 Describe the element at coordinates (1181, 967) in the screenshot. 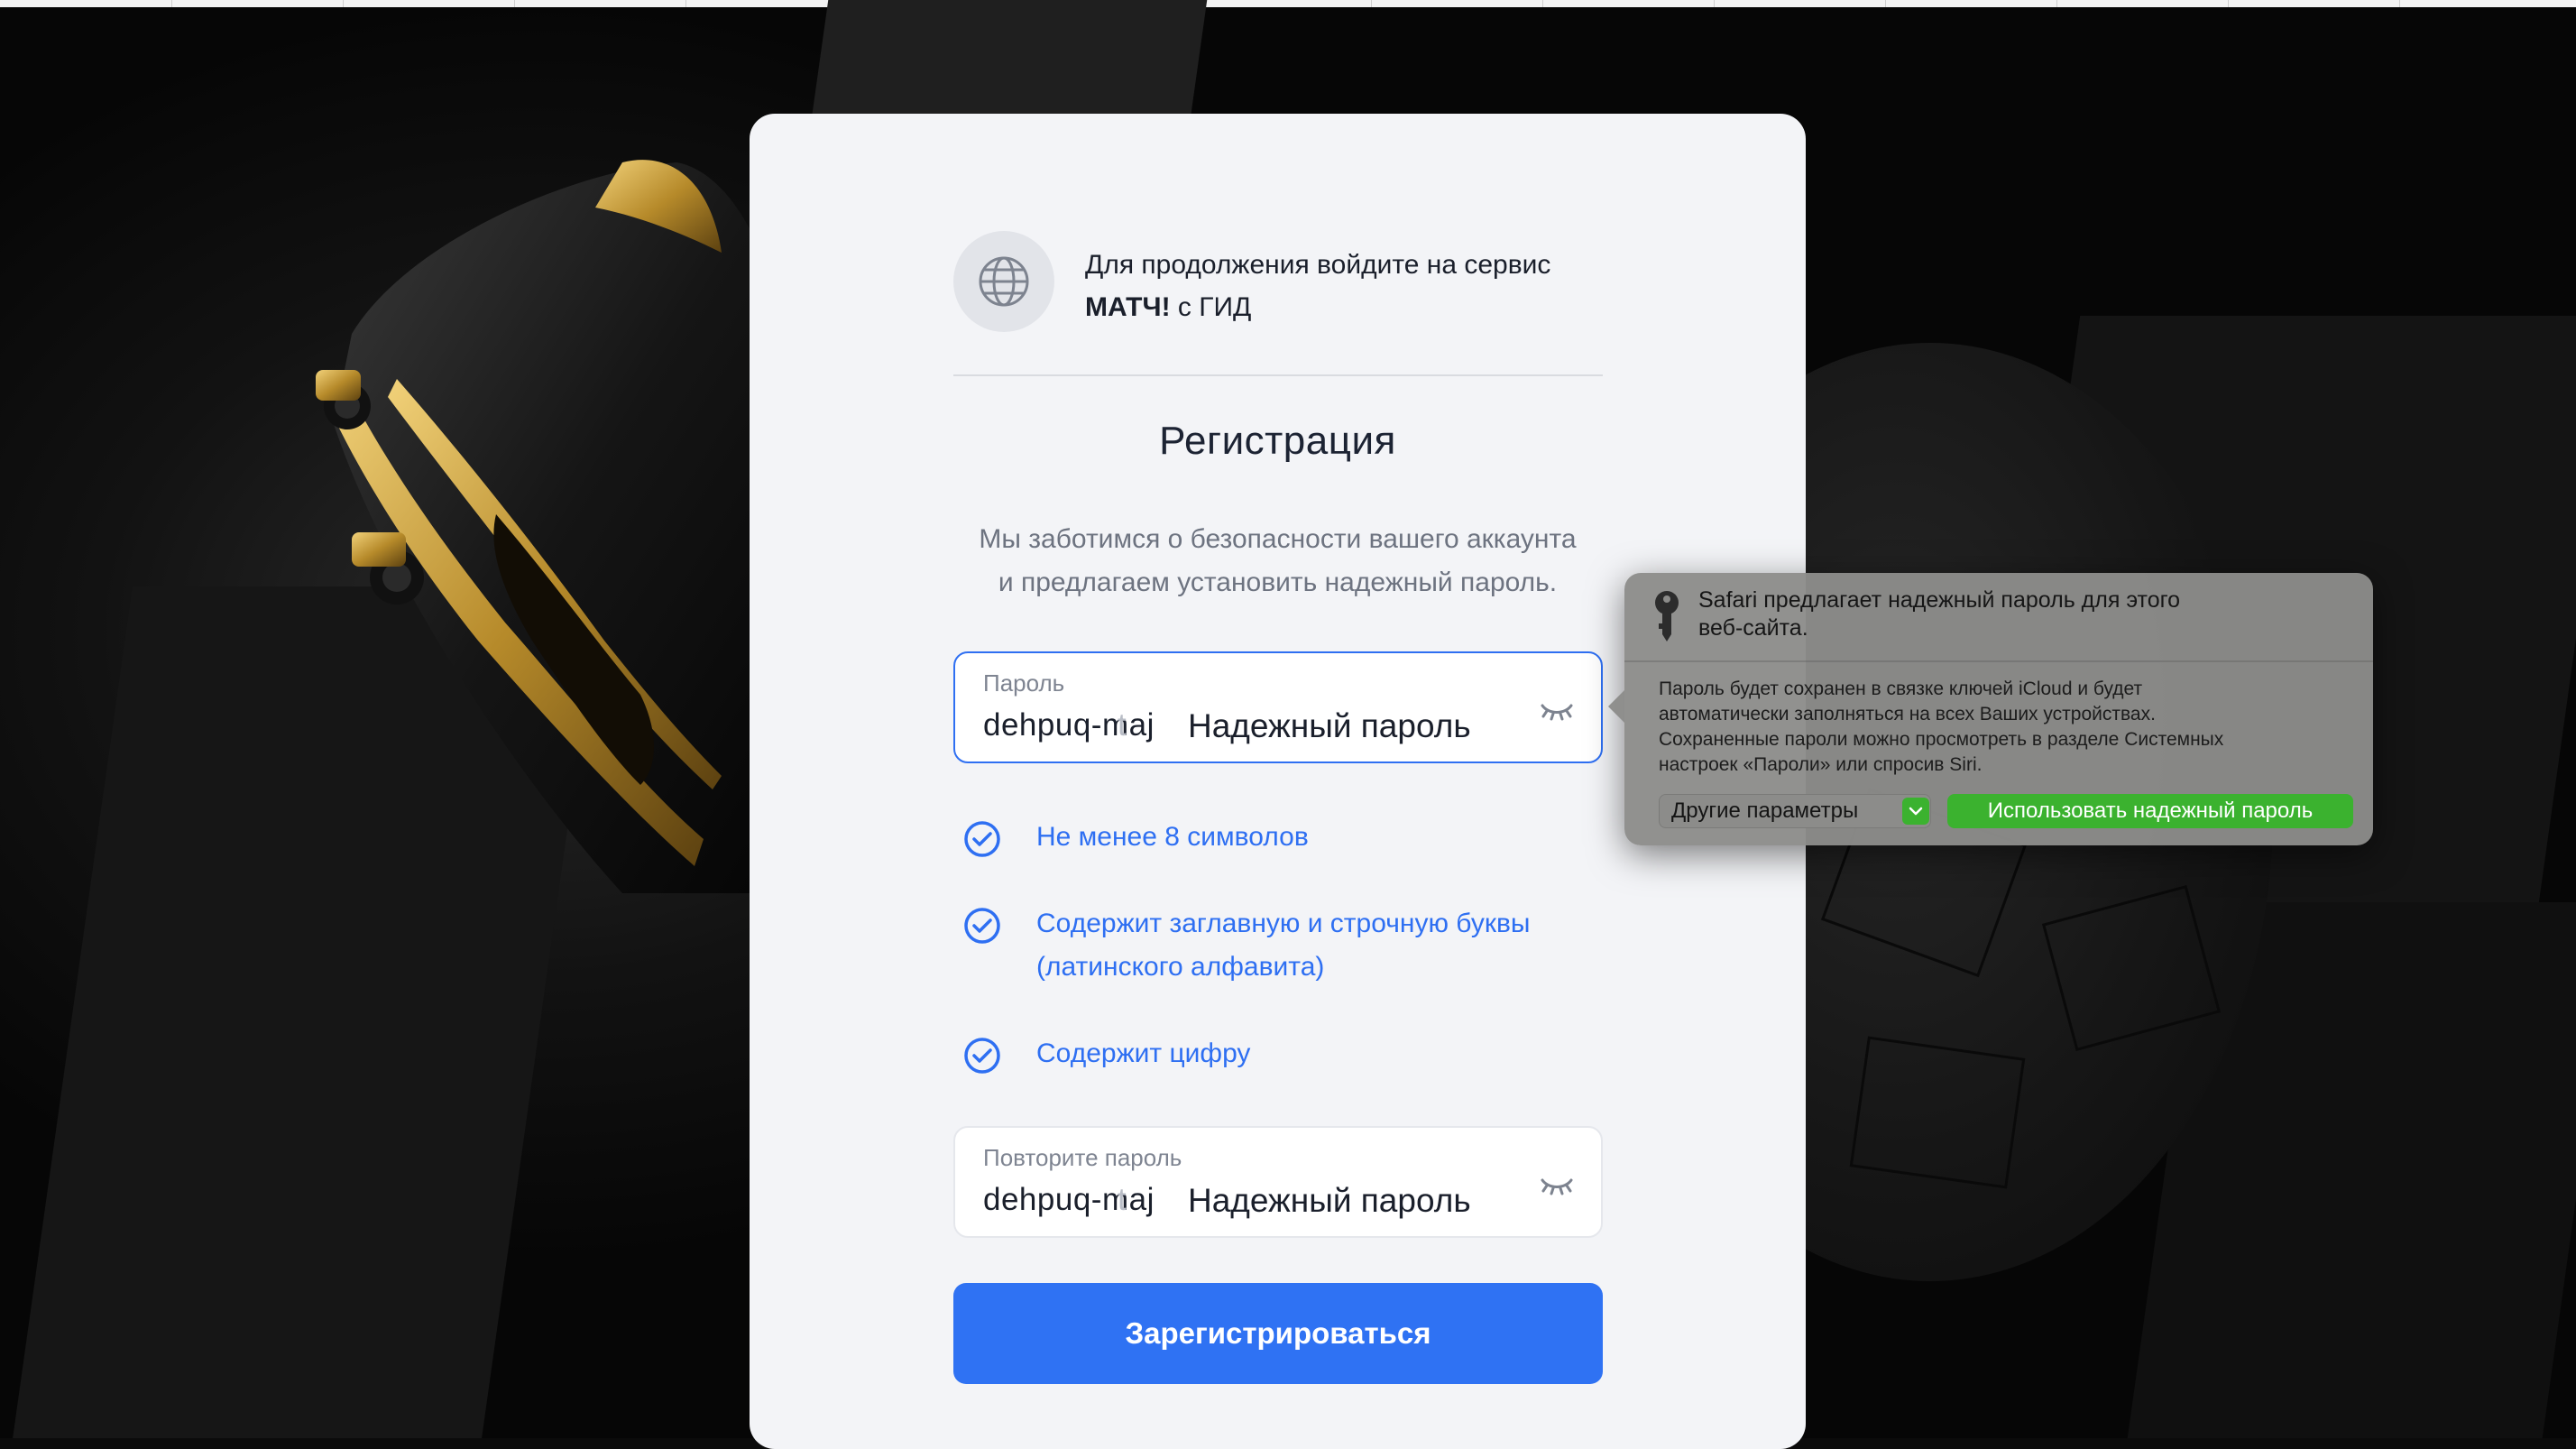

I see `requirement-line-2: (латинского алфавита)` at that location.